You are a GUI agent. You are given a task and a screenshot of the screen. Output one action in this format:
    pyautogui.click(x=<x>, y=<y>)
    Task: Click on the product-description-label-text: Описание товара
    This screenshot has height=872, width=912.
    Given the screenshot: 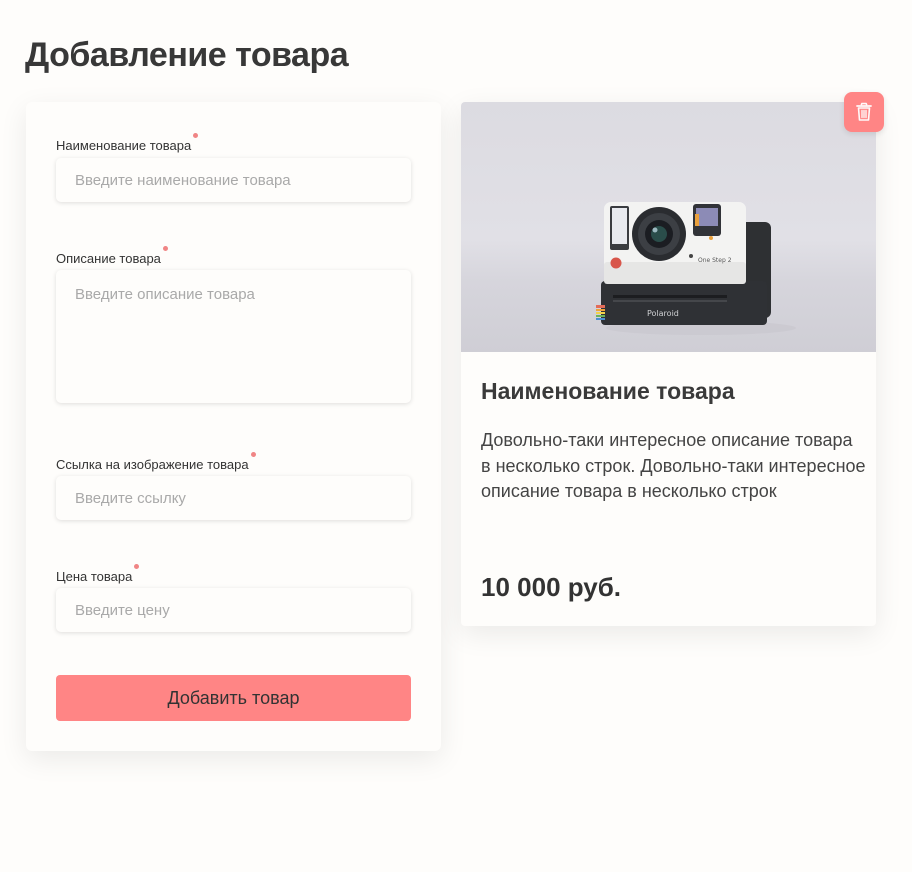 What is the action you would take?
    pyautogui.click(x=108, y=258)
    